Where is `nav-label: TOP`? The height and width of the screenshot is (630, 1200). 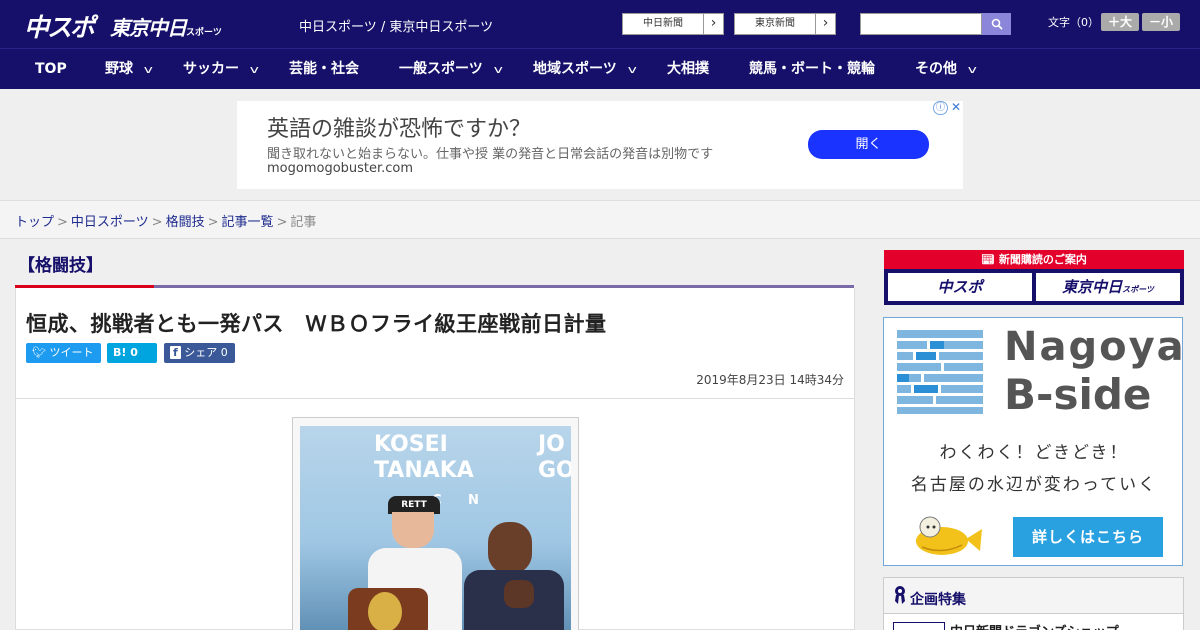 nav-label: TOP is located at coordinates (51, 69).